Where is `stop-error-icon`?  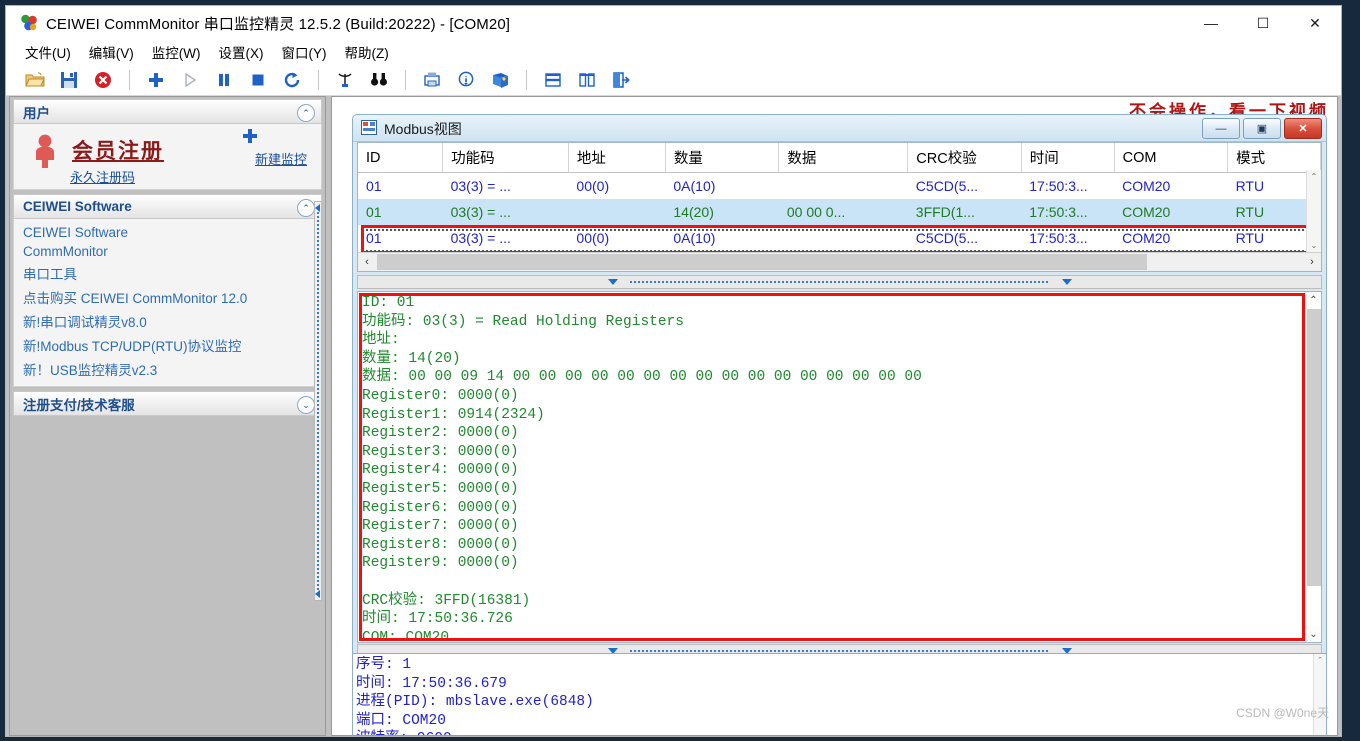 stop-error-icon is located at coordinates (103, 80).